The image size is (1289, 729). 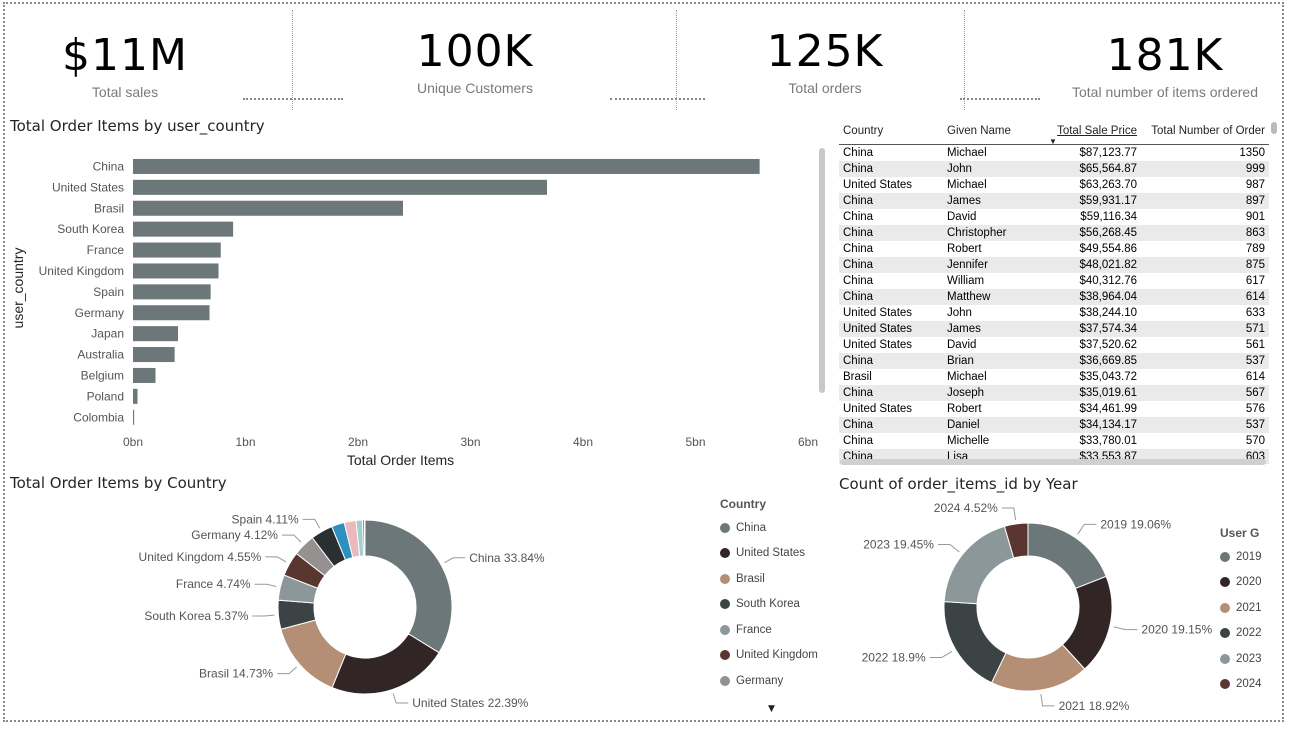 What do you see at coordinates (1054, 393) in the screenshot?
I see `table-row: China Joseph $35,019.61 567` at bounding box center [1054, 393].